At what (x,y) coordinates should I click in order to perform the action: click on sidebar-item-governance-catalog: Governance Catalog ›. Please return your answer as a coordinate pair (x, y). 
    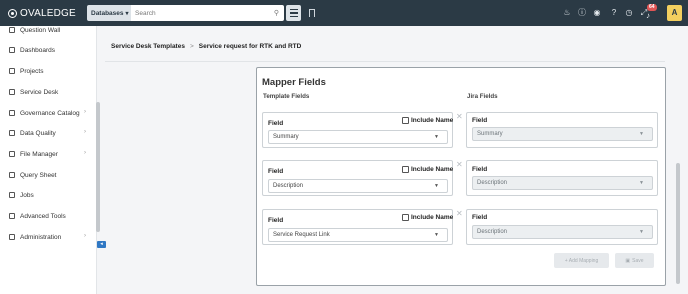
    Looking at the image, I should click on (46, 113).